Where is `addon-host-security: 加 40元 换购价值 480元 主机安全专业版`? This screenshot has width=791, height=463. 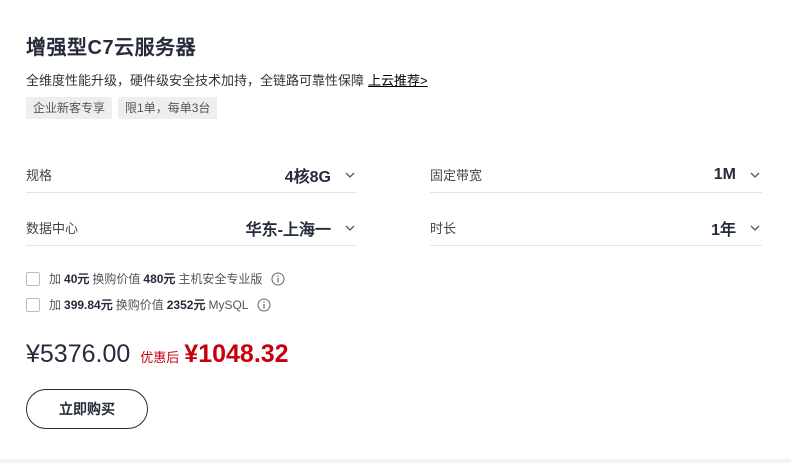
addon-host-security: 加 40元 换购价值 480元 主机安全专业版 is located at coordinates (155, 278).